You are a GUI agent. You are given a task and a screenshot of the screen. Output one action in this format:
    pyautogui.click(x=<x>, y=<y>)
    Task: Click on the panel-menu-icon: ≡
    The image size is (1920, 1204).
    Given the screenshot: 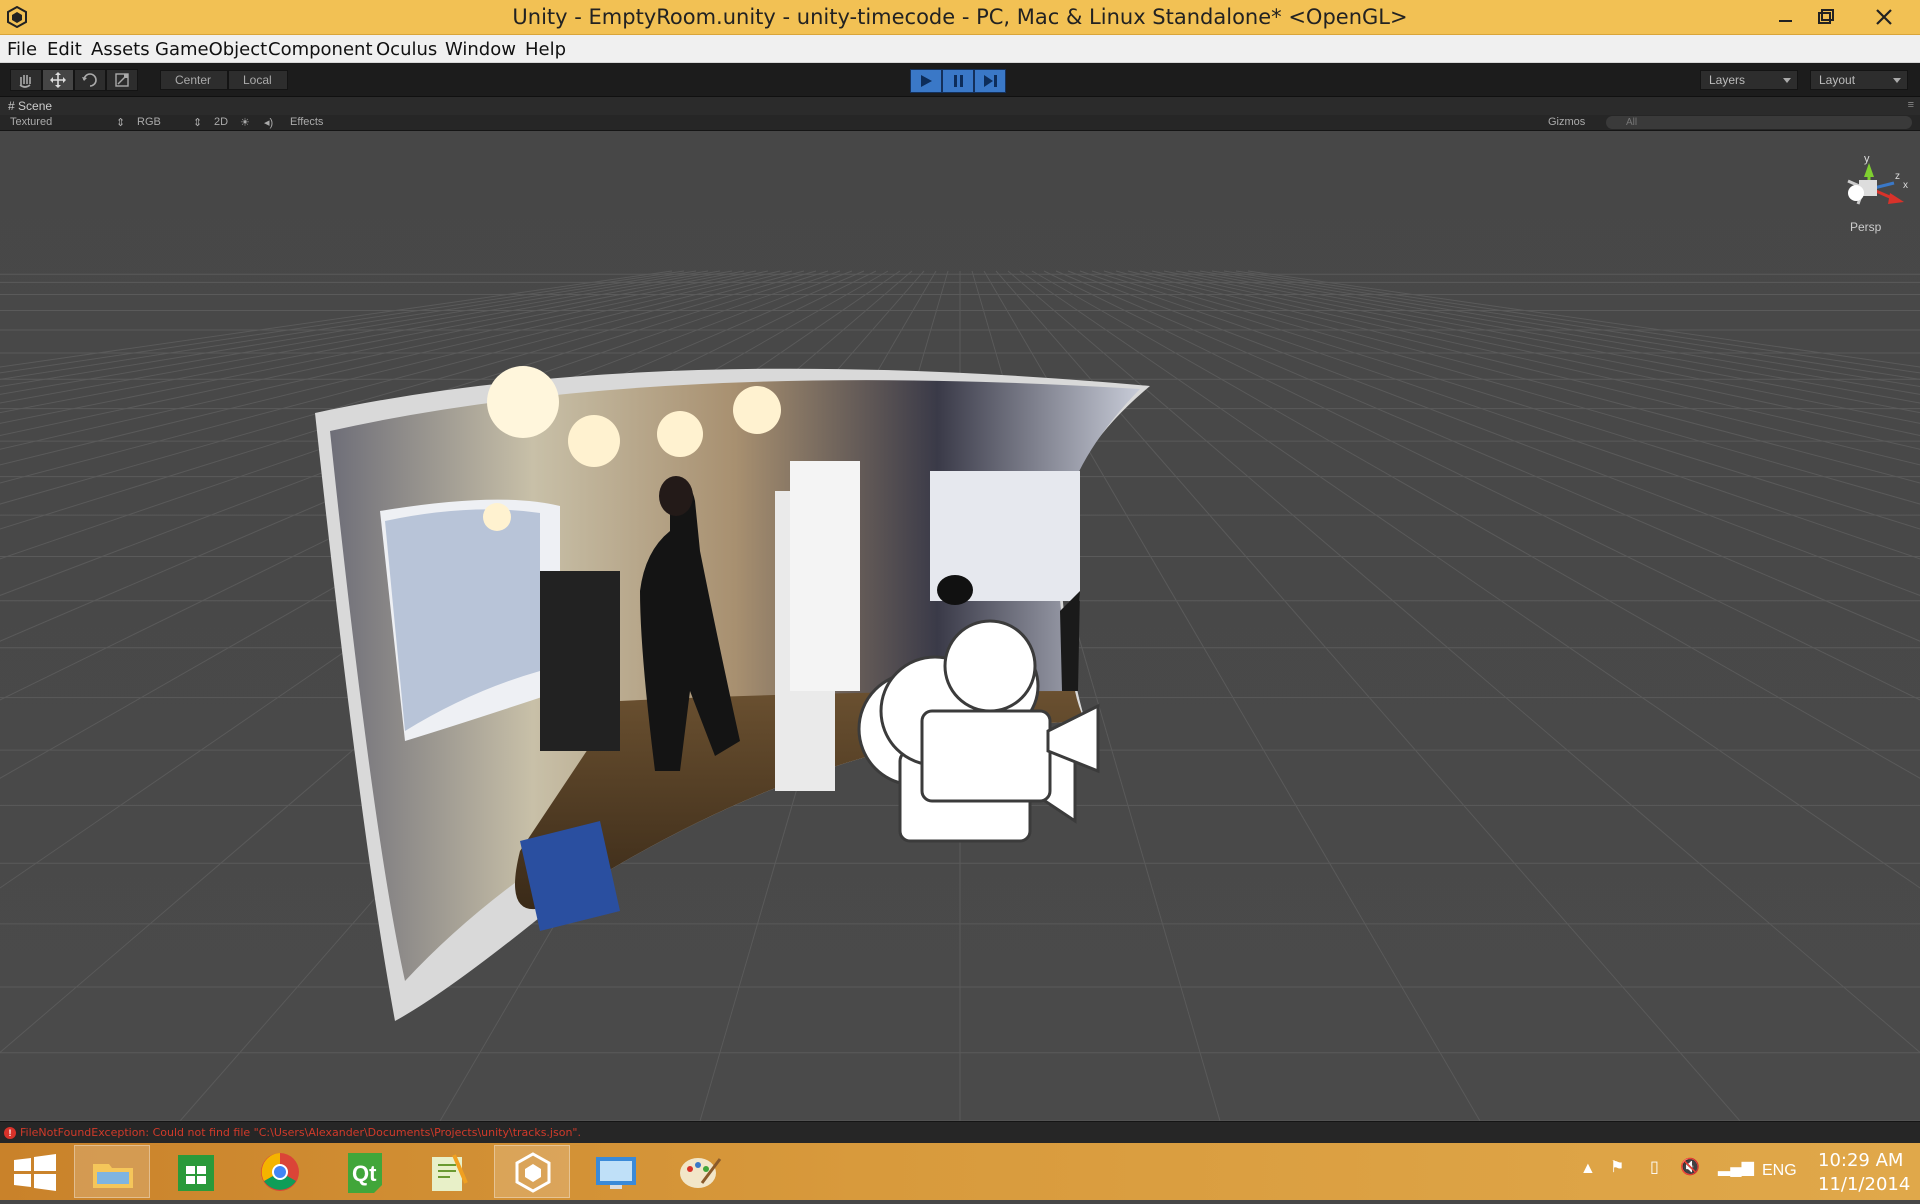 What is the action you would take?
    pyautogui.click(x=1911, y=105)
    